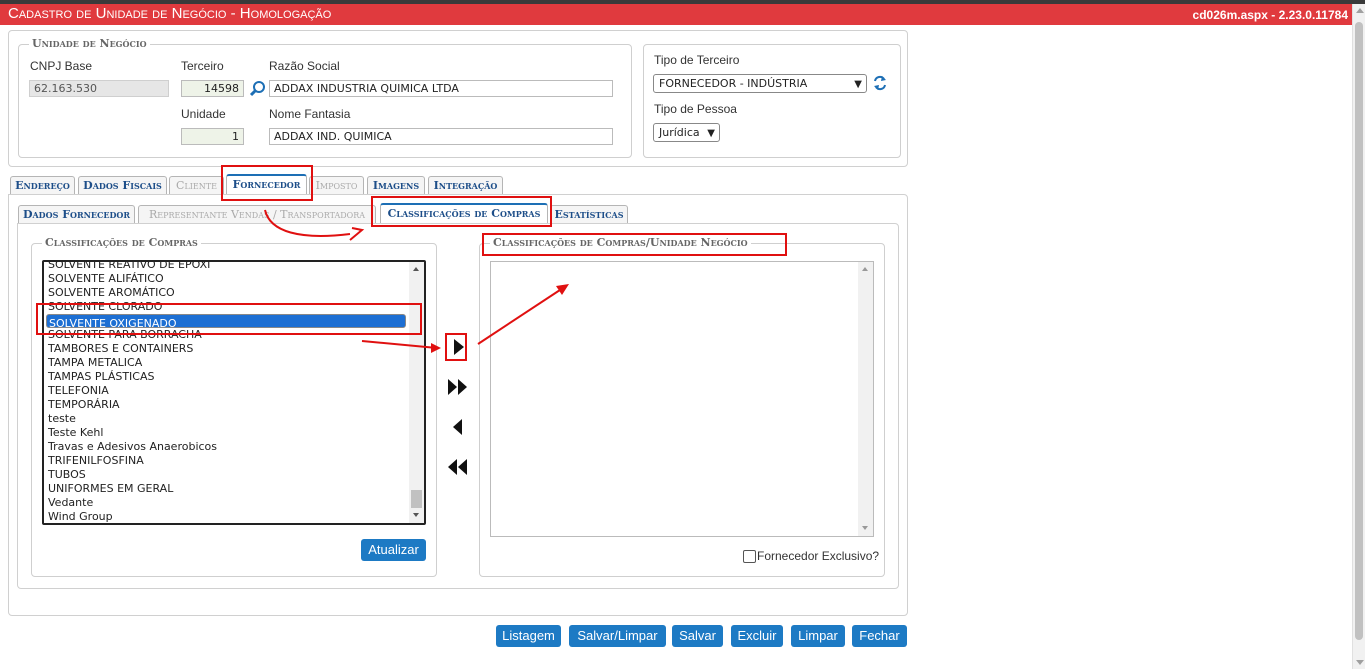 The height and width of the screenshot is (669, 1365). What do you see at coordinates (416, 281) in the screenshot?
I see `annotation-arrows` at bounding box center [416, 281].